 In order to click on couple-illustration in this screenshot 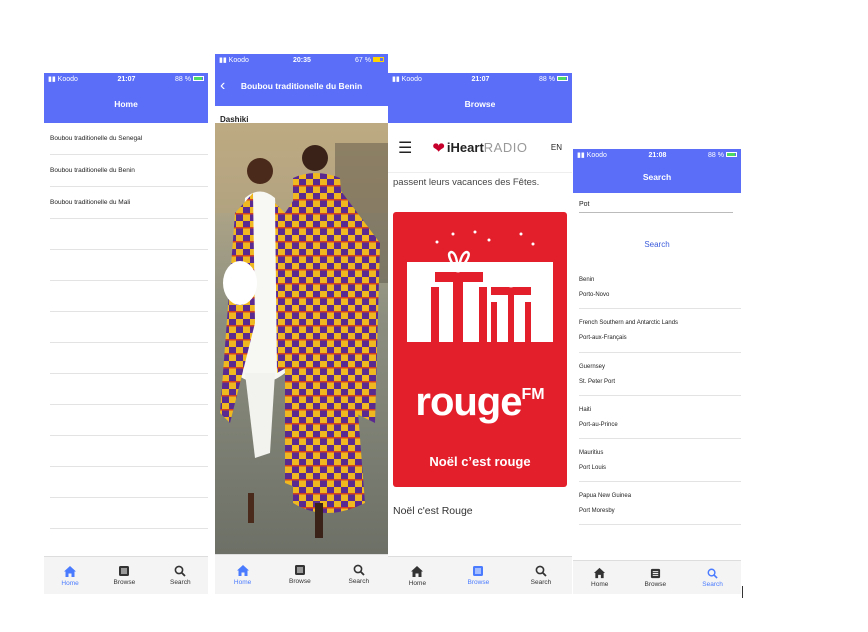, I will do `click(301, 330)`.